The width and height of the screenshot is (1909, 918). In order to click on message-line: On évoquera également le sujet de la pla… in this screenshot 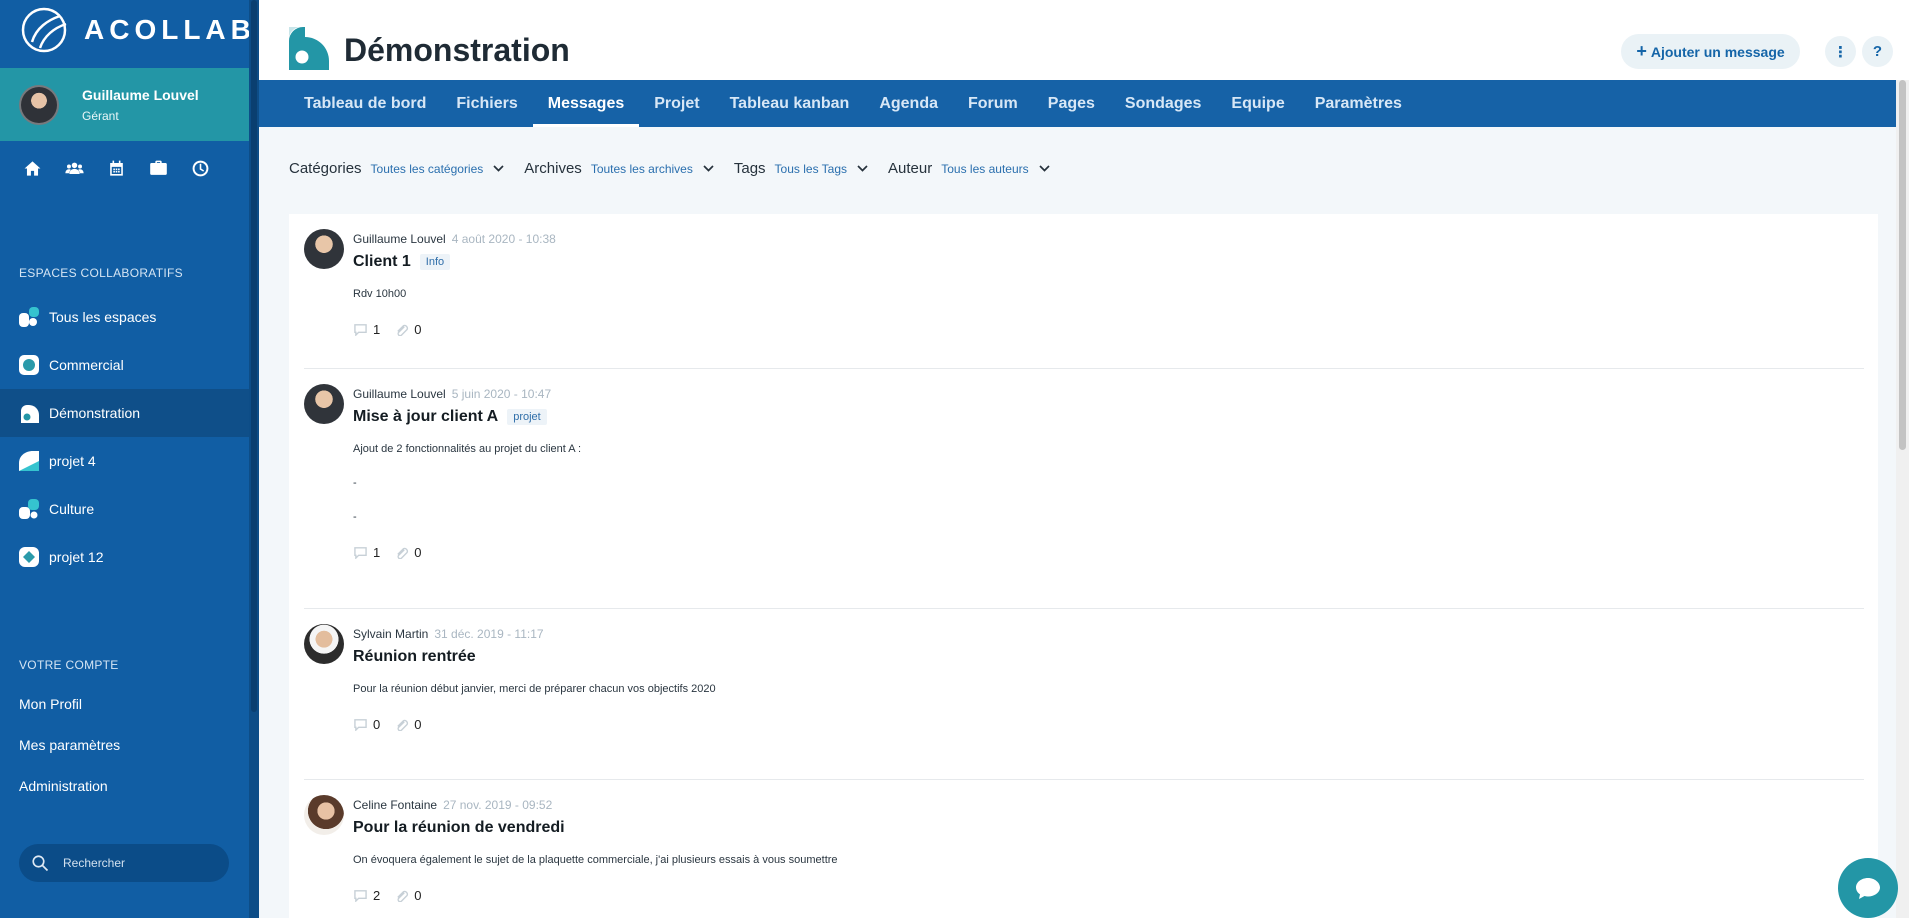, I will do `click(595, 860)`.